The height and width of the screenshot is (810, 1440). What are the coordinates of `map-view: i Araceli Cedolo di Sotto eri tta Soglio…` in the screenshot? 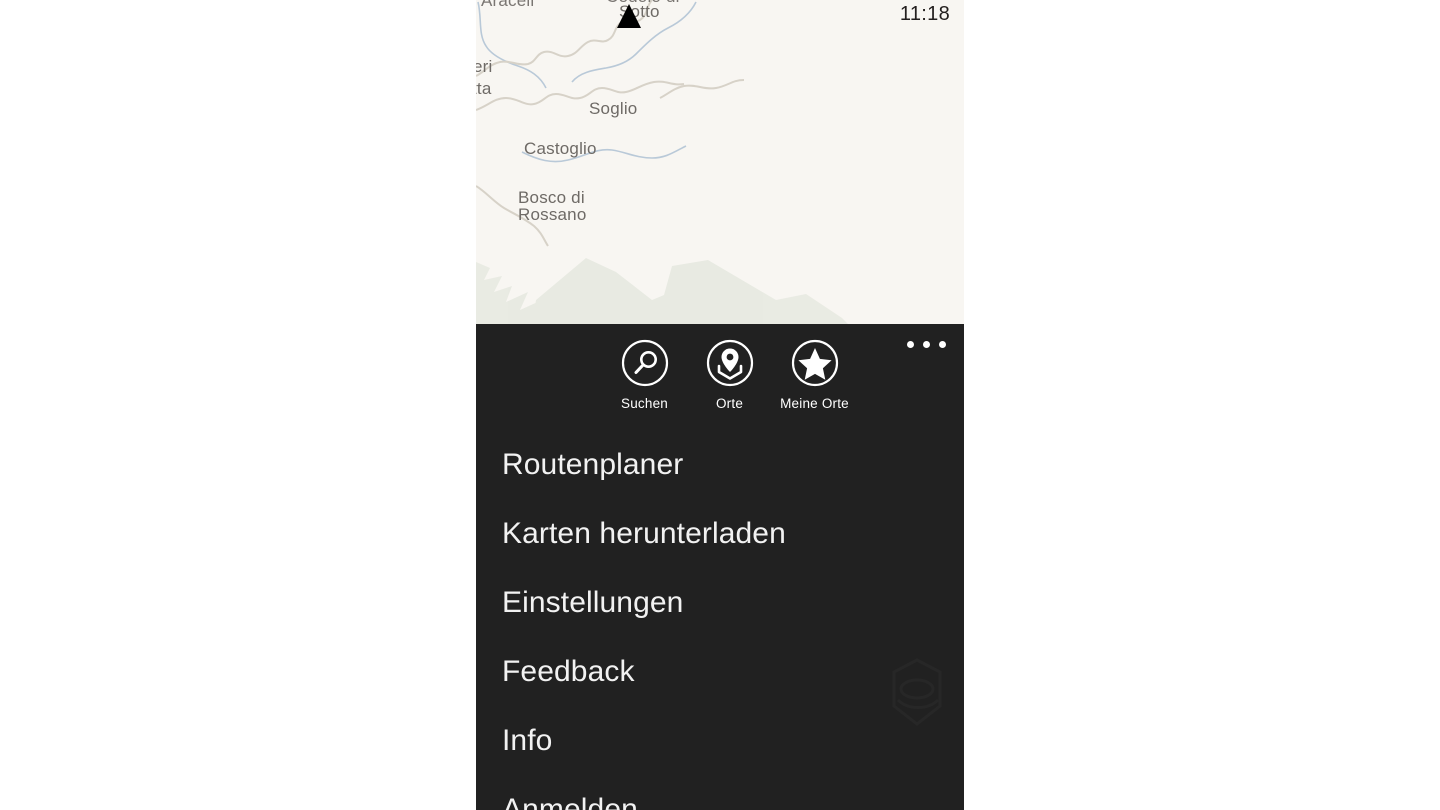 It's located at (720, 162).